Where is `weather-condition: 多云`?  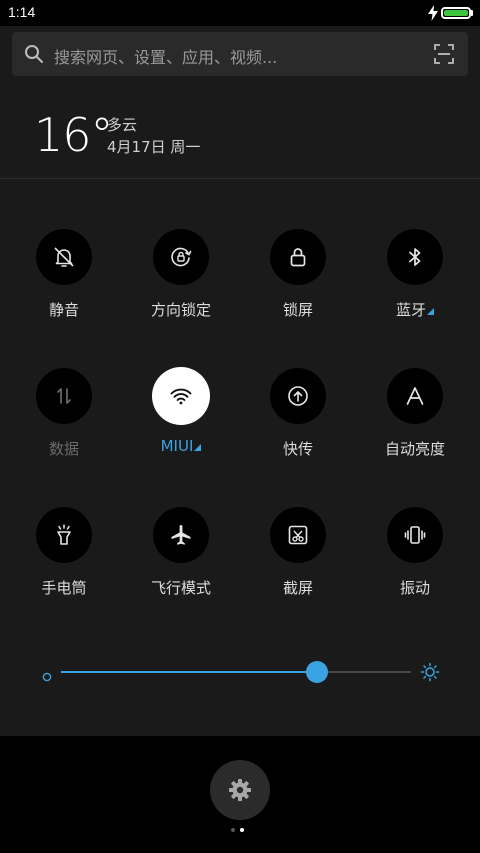
weather-condition: 多云 is located at coordinates (122, 125).